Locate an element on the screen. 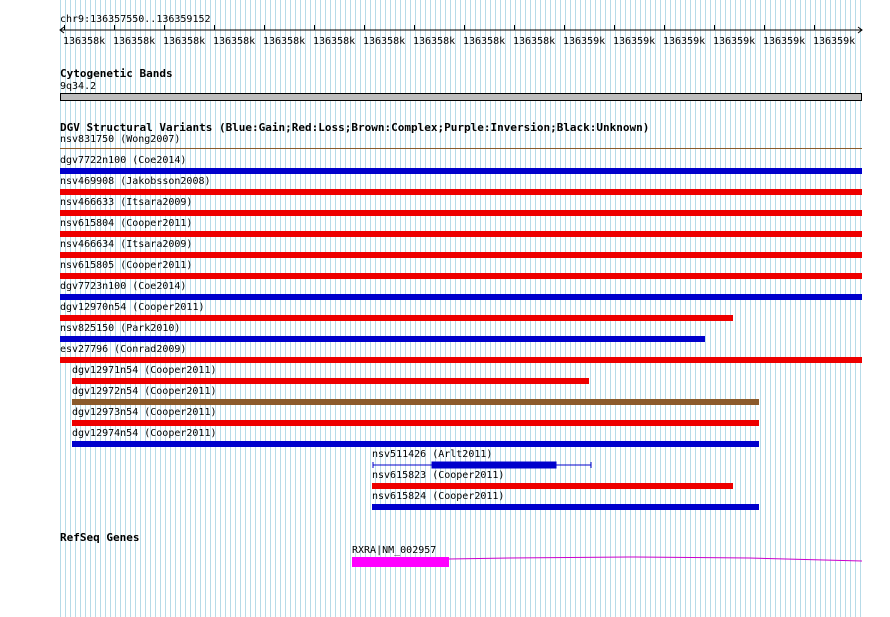 The width and height of the screenshot is (890, 617). variant-label: dgv12974n54 (Cooper2011) is located at coordinates (144, 433).